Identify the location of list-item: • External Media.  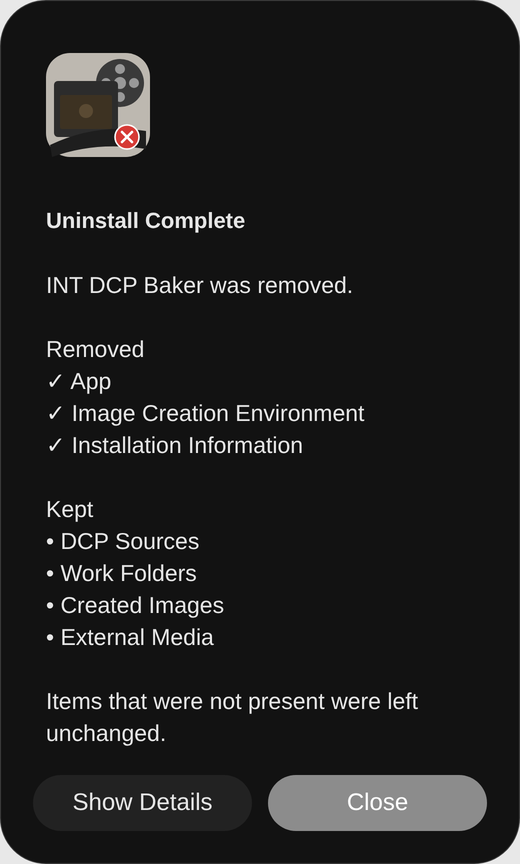
(130, 637).